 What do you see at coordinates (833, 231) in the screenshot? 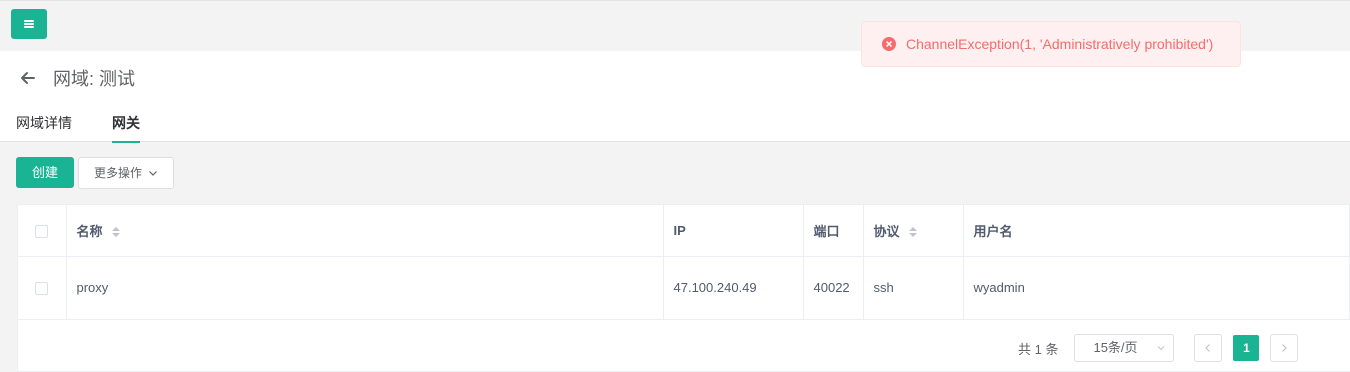
I see `column-header-port: 端口` at bounding box center [833, 231].